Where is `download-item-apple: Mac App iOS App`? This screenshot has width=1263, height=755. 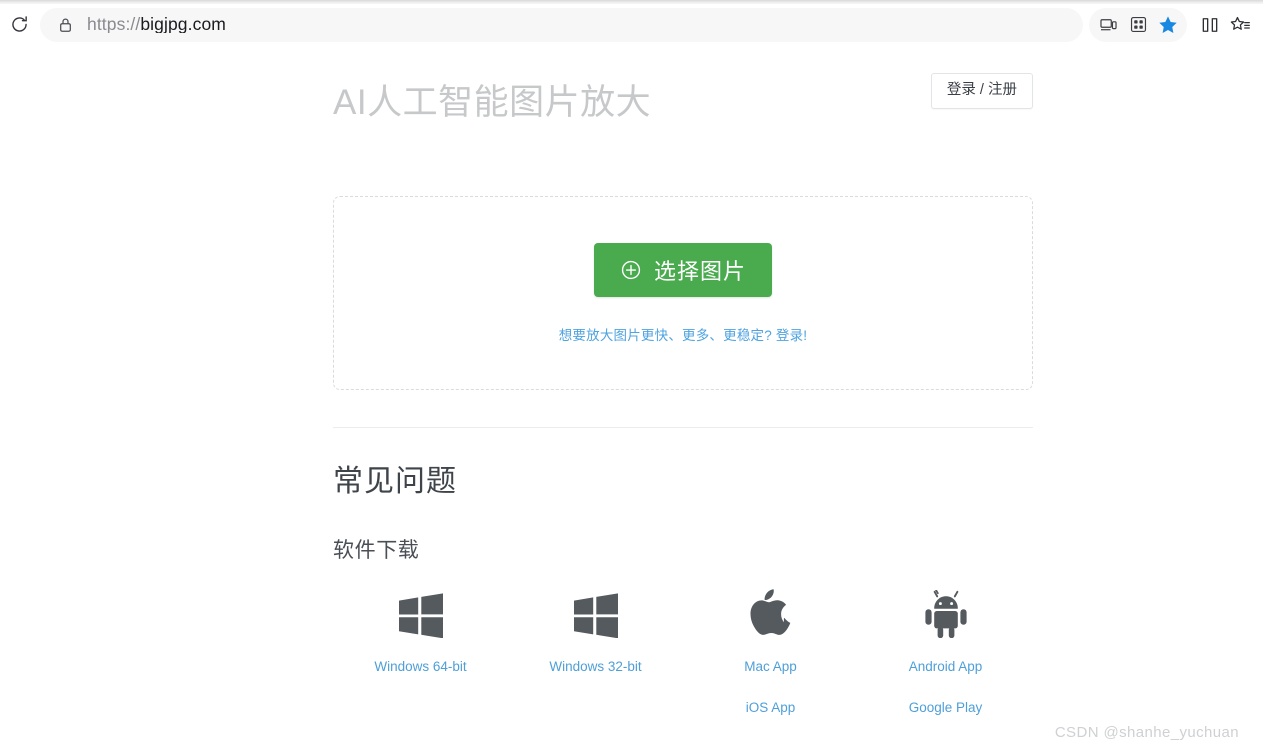
download-item-apple: Mac App iOS App is located at coordinates (770, 652).